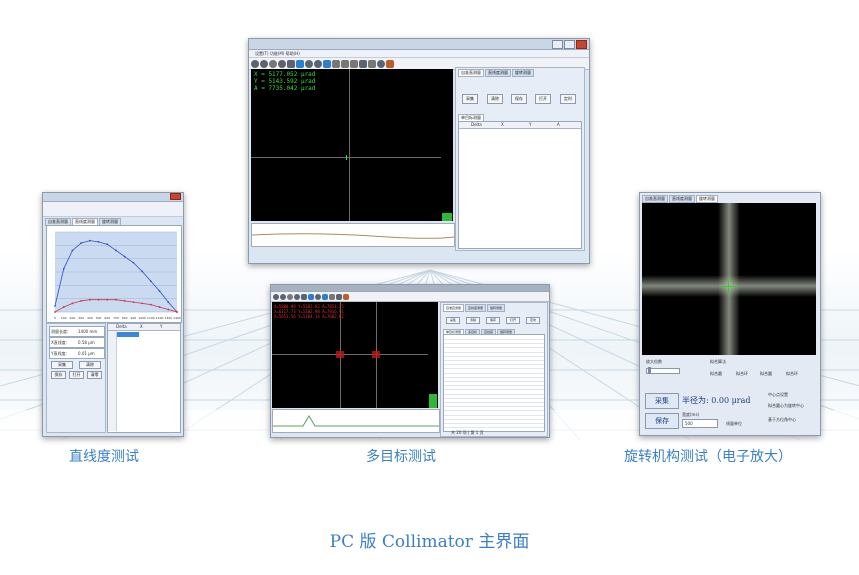 This screenshot has width=859, height=575. I want to click on y-straightness-value: 0.01 μm, so click(86, 353).